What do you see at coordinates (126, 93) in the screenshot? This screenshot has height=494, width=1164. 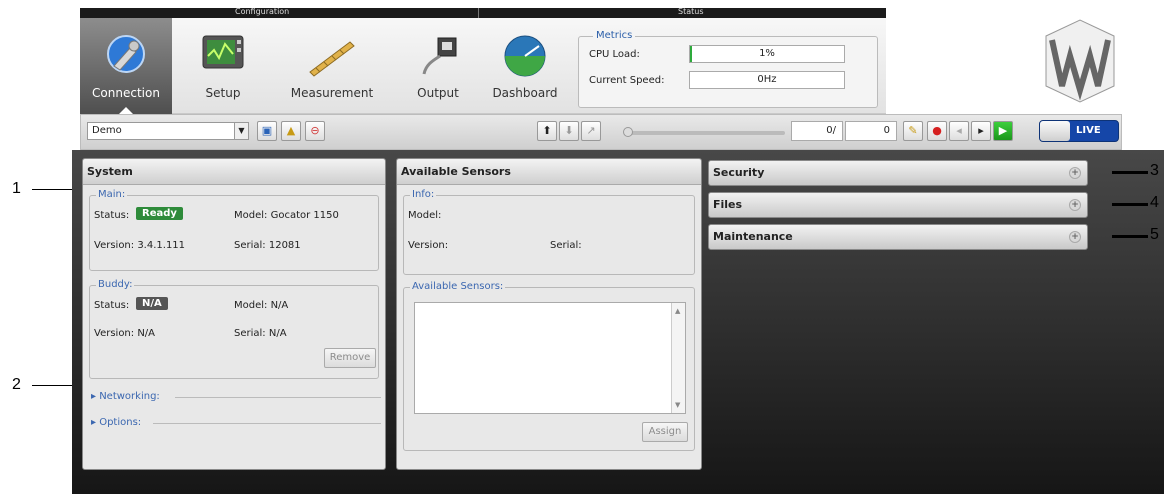 I see `tab-connection-label: Connection` at bounding box center [126, 93].